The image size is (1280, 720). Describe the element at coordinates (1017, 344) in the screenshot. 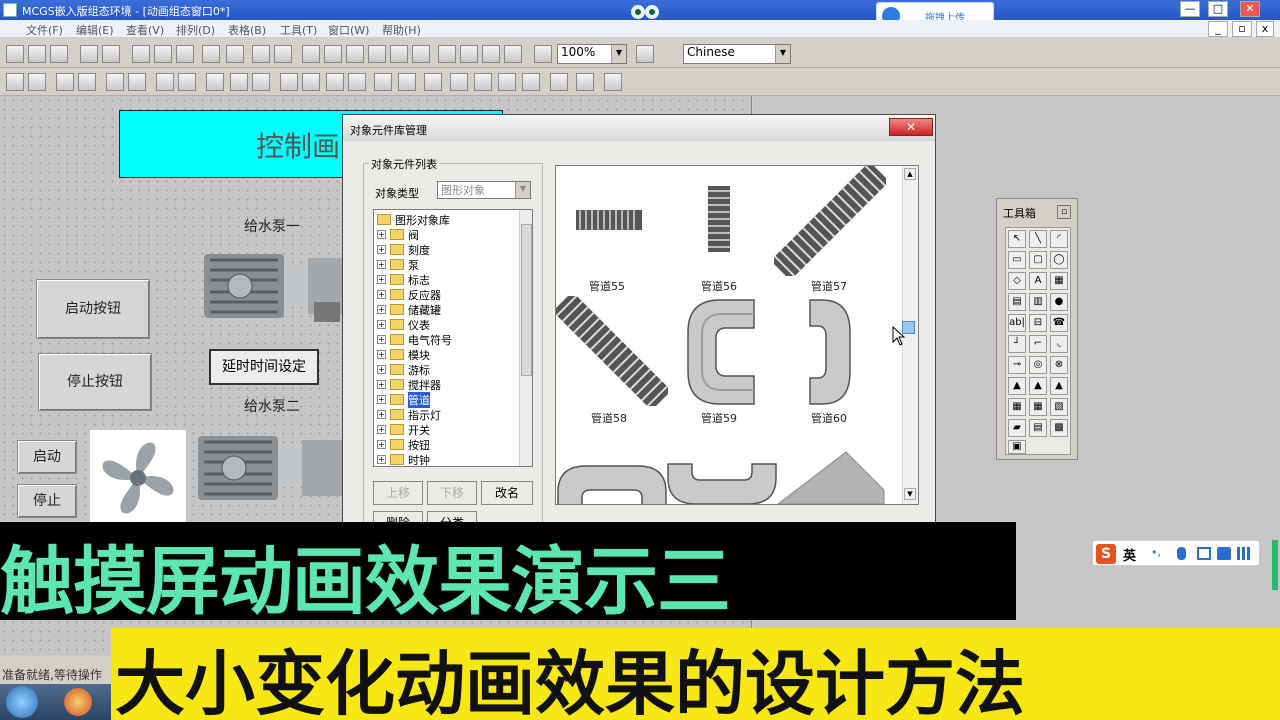

I see `pipe-tool-icon: ┘` at that location.